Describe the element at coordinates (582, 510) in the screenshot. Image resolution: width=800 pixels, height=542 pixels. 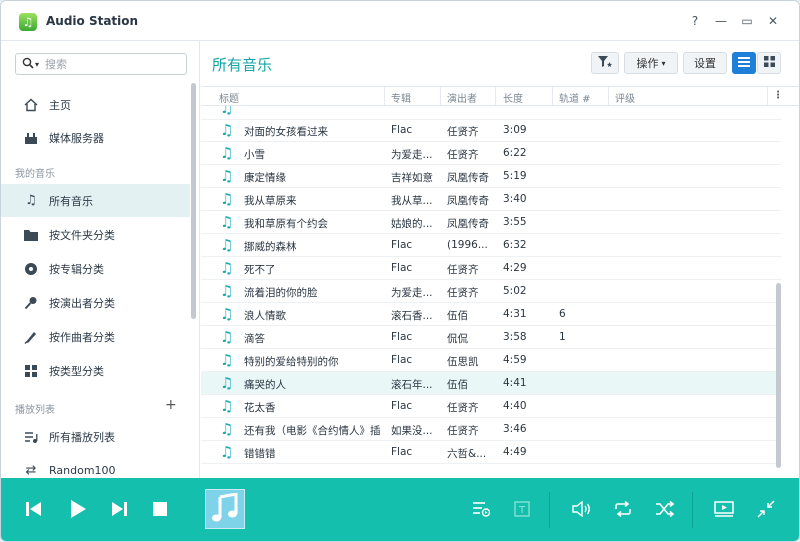
I see `volume-button` at that location.